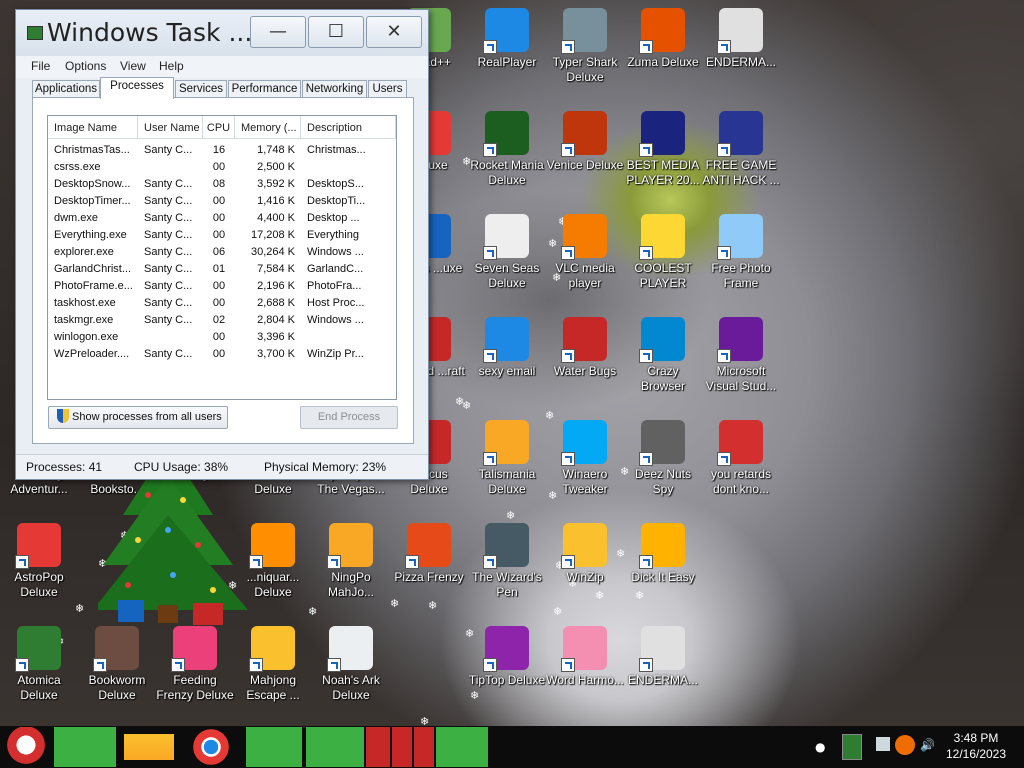 The height and width of the screenshot is (768, 1024). What do you see at coordinates (40, 66) in the screenshot?
I see `menu-file: File` at bounding box center [40, 66].